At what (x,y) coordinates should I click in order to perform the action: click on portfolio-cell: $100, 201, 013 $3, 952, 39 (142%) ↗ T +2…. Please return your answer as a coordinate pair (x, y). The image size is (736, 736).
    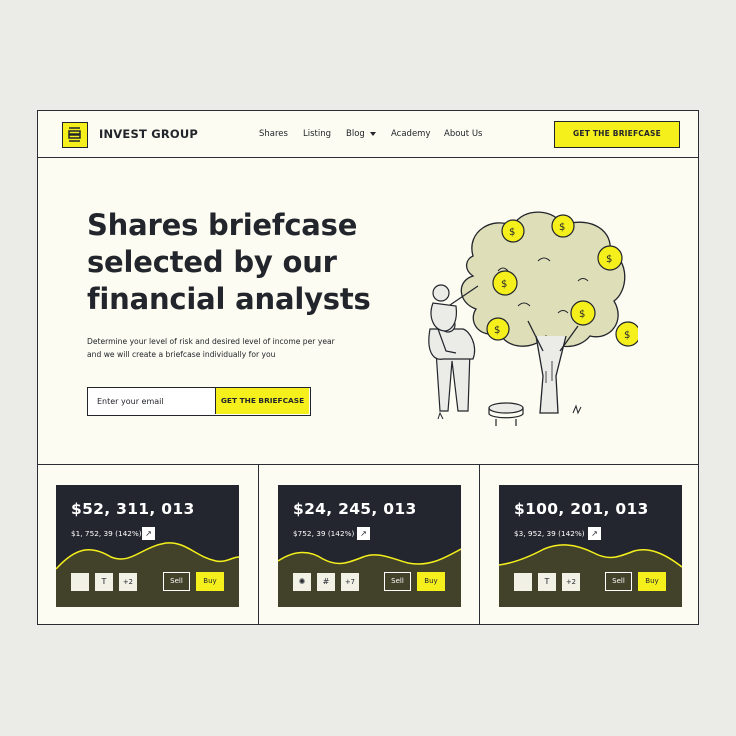
    Looking at the image, I should click on (588, 545).